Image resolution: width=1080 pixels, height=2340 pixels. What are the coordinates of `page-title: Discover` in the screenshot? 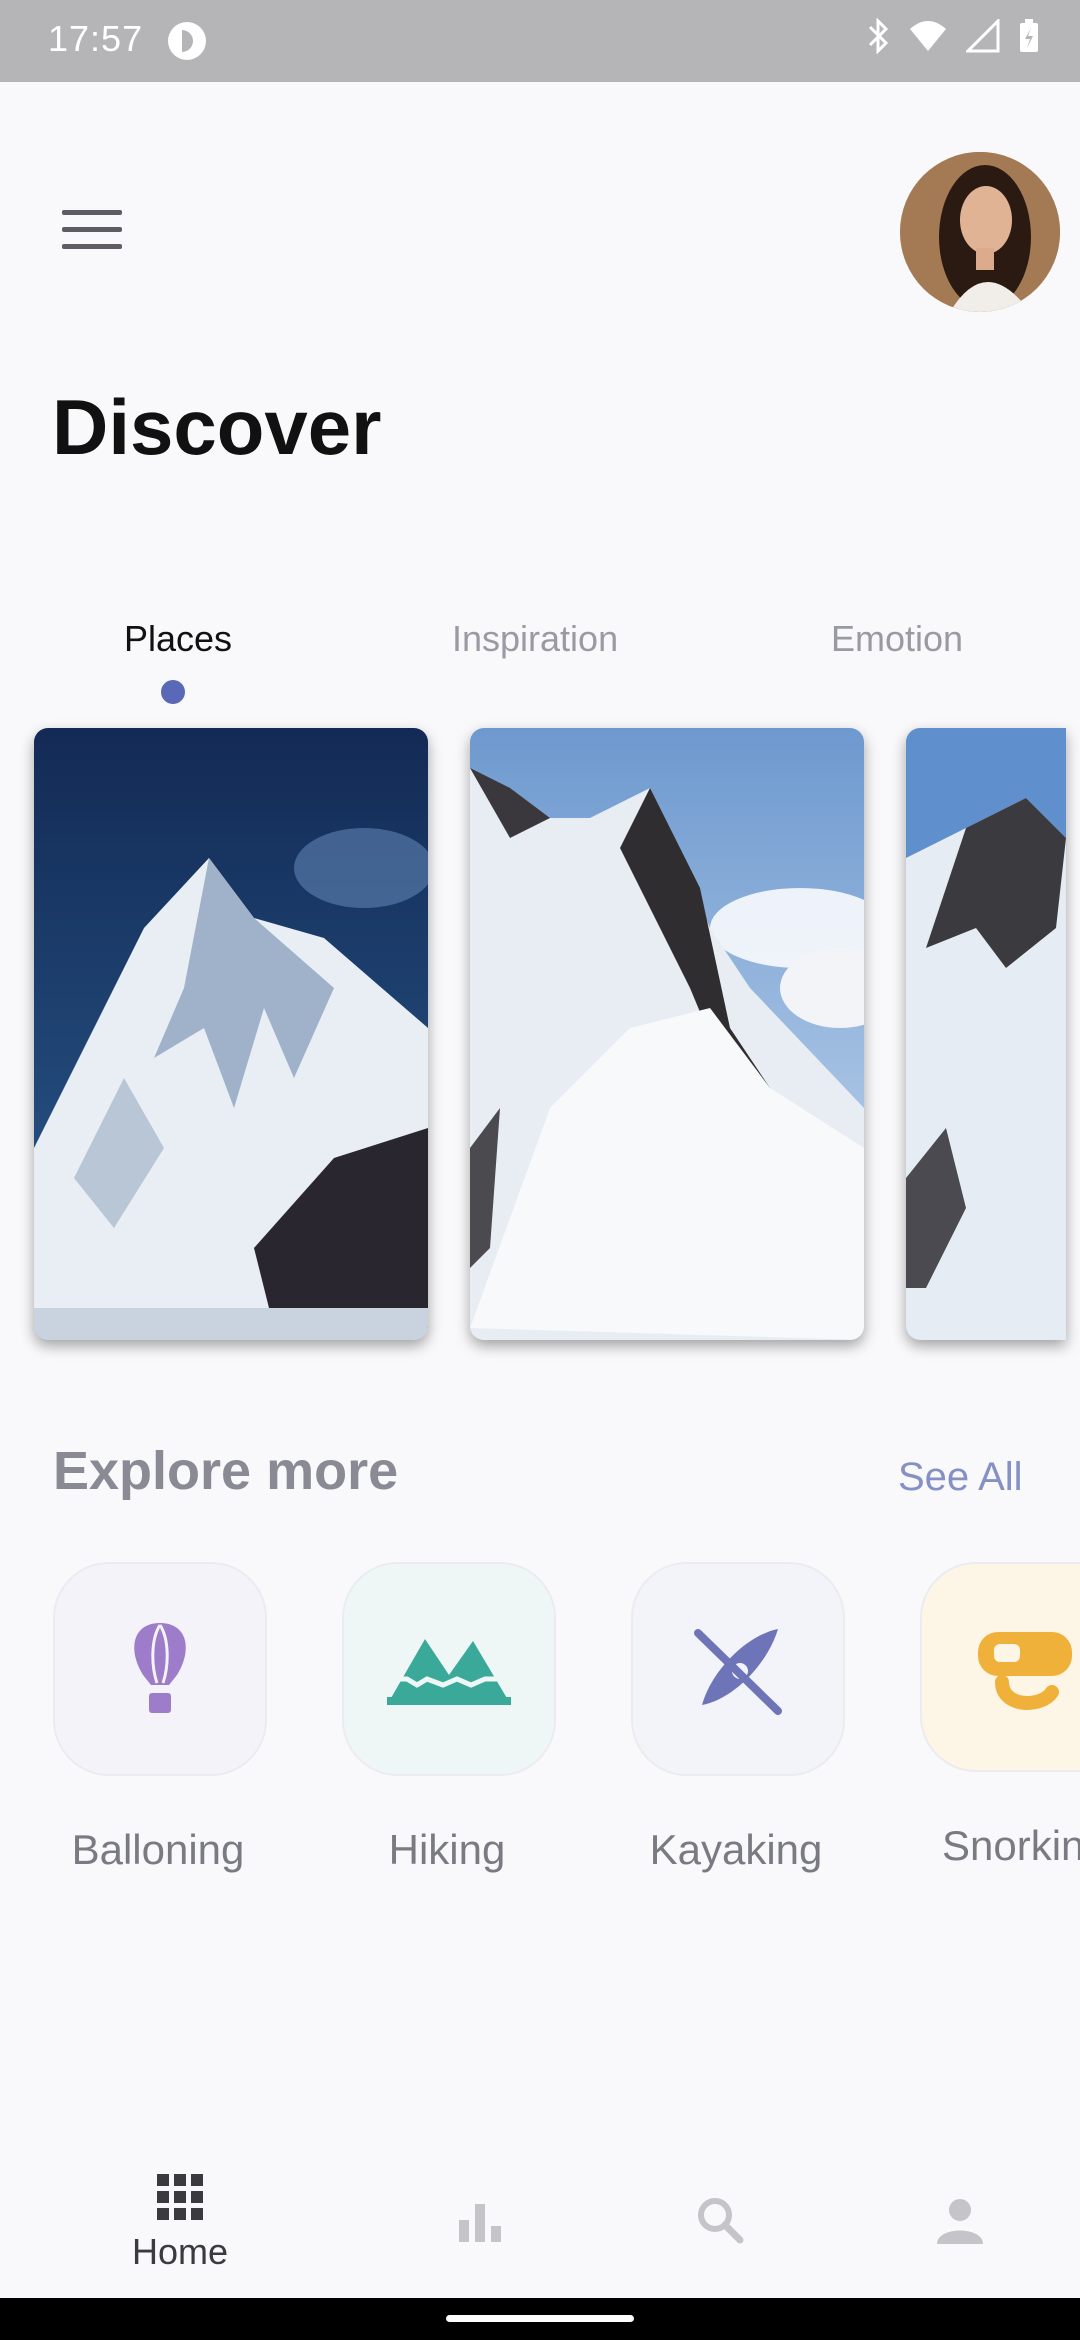 It's located at (217, 427).